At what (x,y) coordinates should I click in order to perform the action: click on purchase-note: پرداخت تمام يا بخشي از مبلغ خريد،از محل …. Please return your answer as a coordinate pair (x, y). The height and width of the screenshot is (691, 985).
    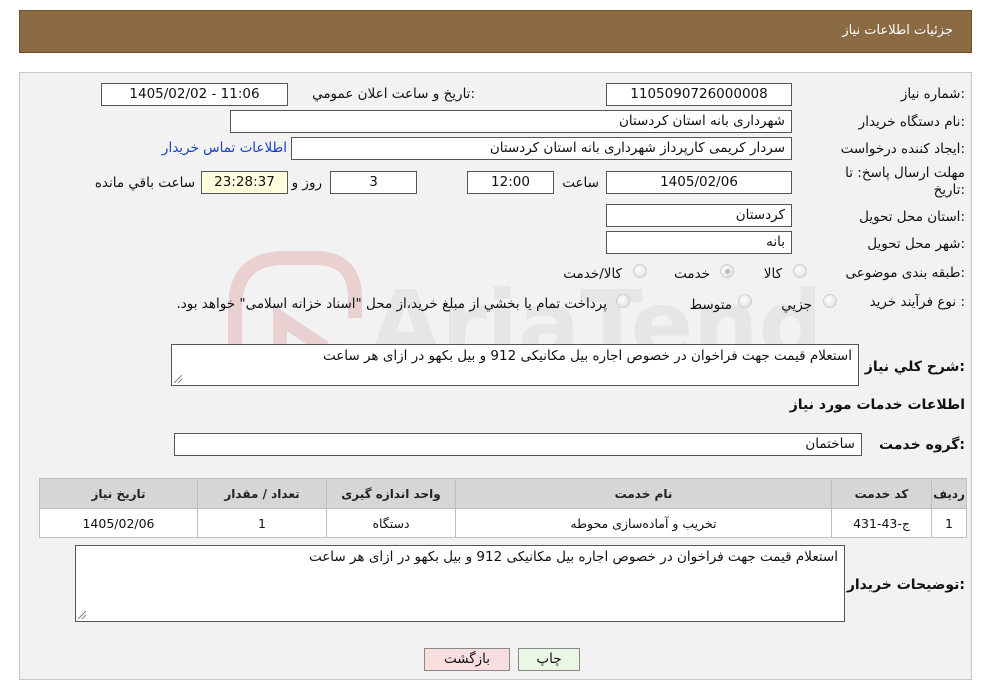
    Looking at the image, I should click on (391, 304).